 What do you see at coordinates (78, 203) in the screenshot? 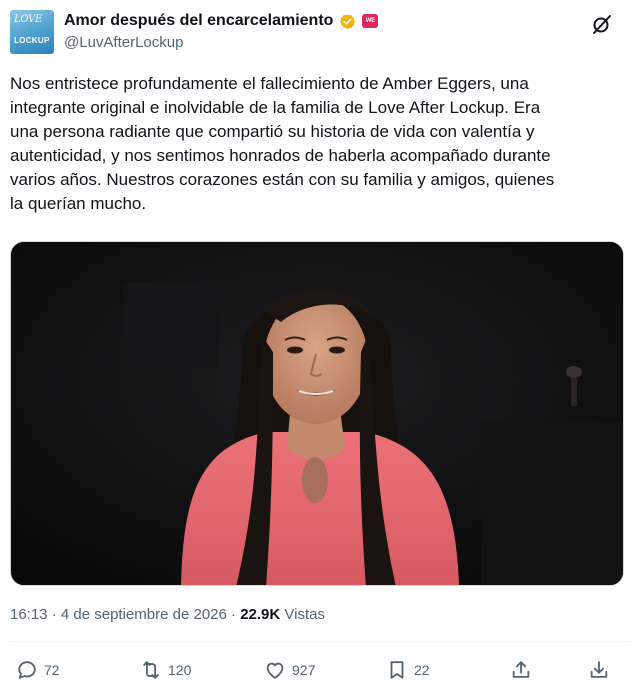
I see `tweet-text-line: la querían mucho.` at bounding box center [78, 203].